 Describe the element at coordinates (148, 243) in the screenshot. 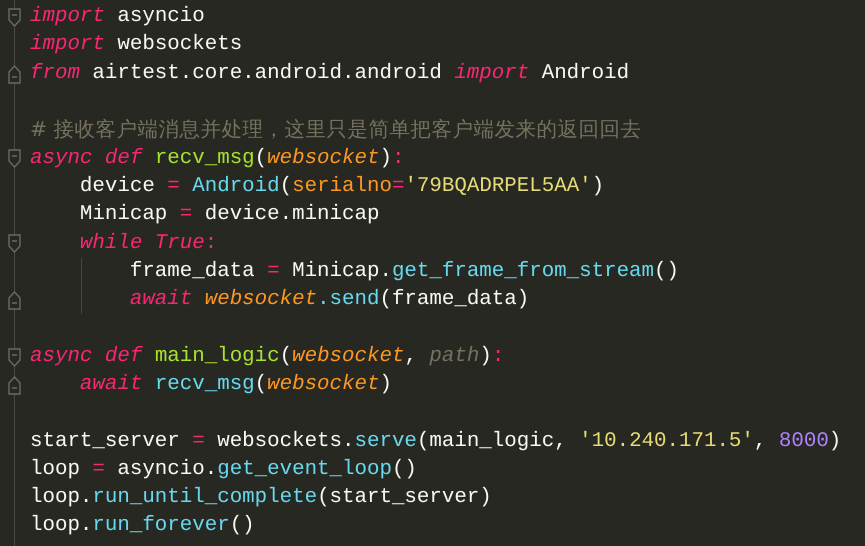

I see `code-line: while True:` at that location.